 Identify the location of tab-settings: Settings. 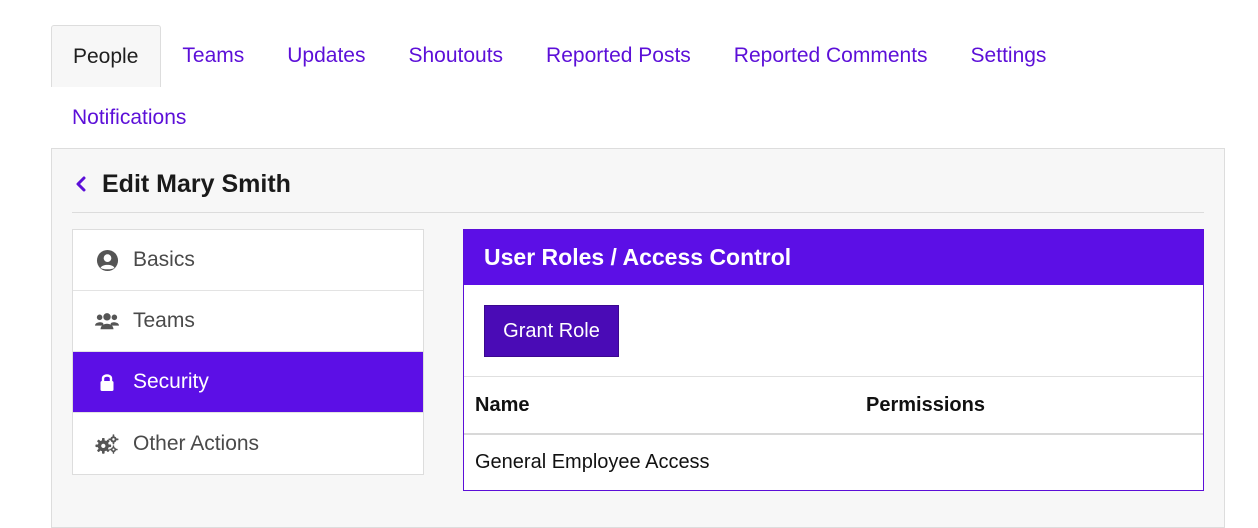
(1009, 56).